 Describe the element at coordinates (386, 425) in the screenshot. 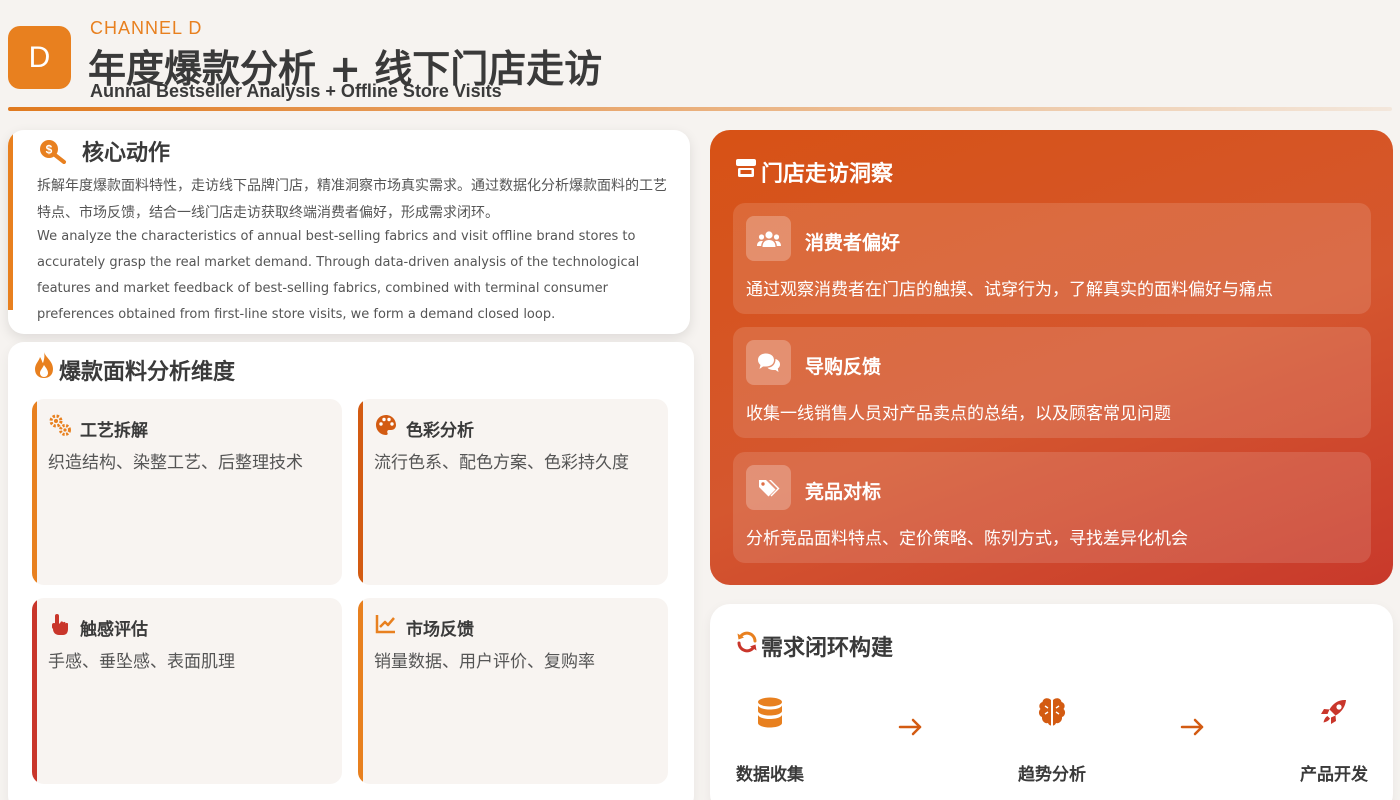

I see `palette-icon` at that location.